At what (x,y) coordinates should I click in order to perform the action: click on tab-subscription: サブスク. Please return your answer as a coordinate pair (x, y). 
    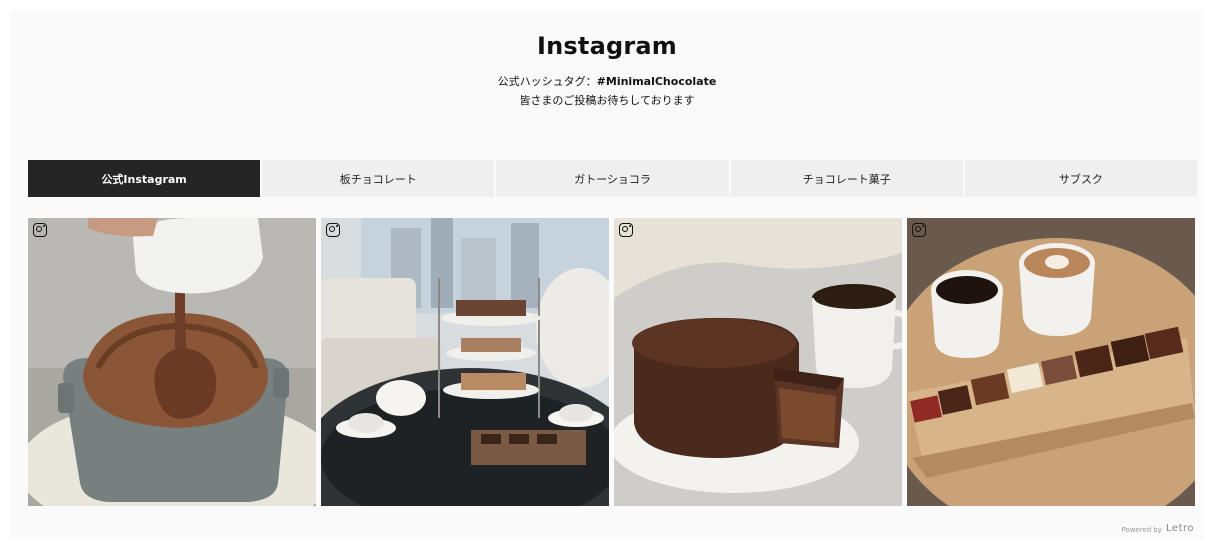
    Looking at the image, I should click on (1081, 178).